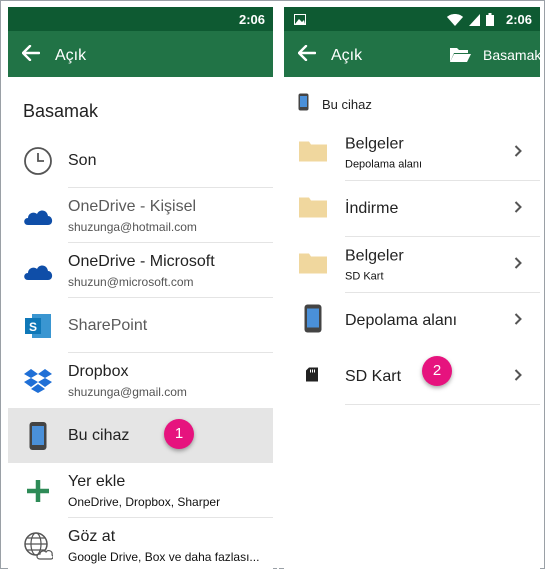  I want to click on breadcrumb-label: Bu cihaz, so click(347, 104).